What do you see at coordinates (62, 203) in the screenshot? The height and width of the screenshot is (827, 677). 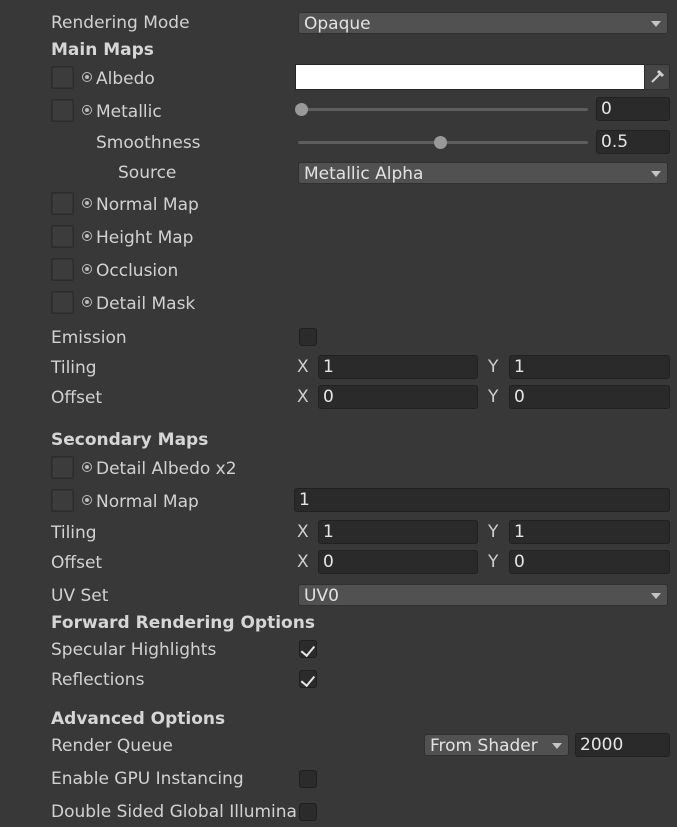 I see `normal-map-texture-slot` at bounding box center [62, 203].